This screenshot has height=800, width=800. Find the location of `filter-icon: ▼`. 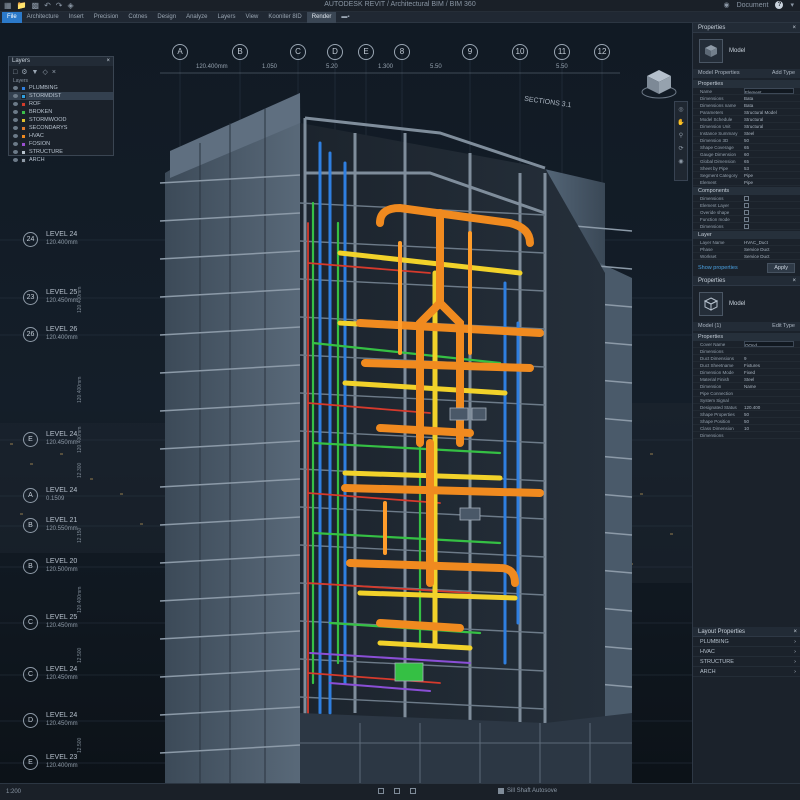

filter-icon: ▼ is located at coordinates (35, 72).